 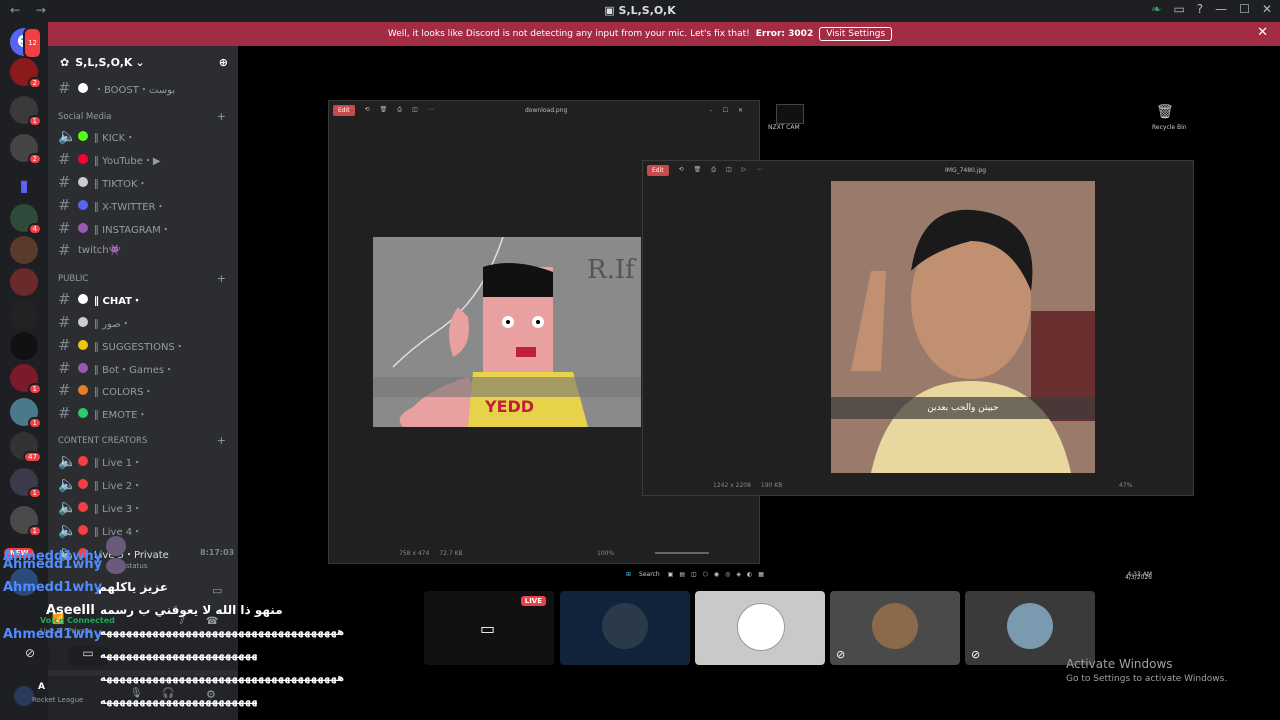 What do you see at coordinates (1244, 9) in the screenshot?
I see `maximize-button: ☐` at bounding box center [1244, 9].